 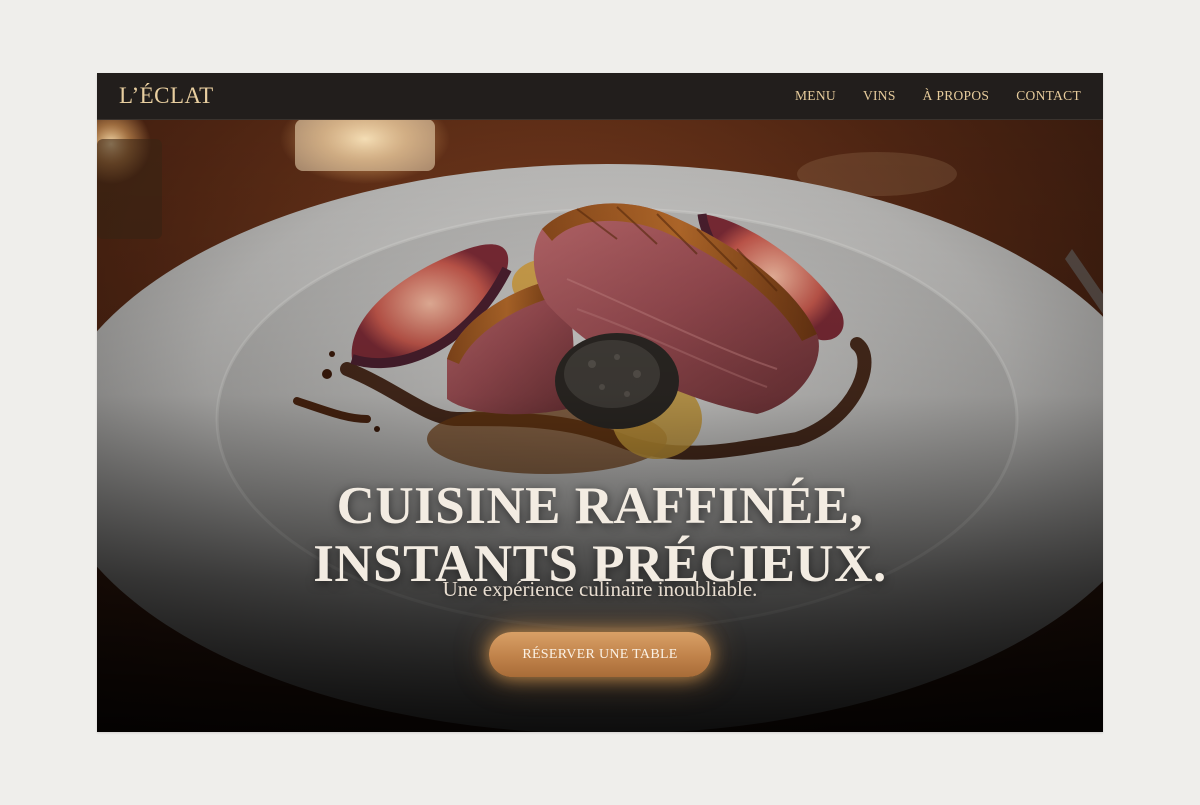 What do you see at coordinates (879, 96) in the screenshot?
I see `nav-link-vins: VINS` at bounding box center [879, 96].